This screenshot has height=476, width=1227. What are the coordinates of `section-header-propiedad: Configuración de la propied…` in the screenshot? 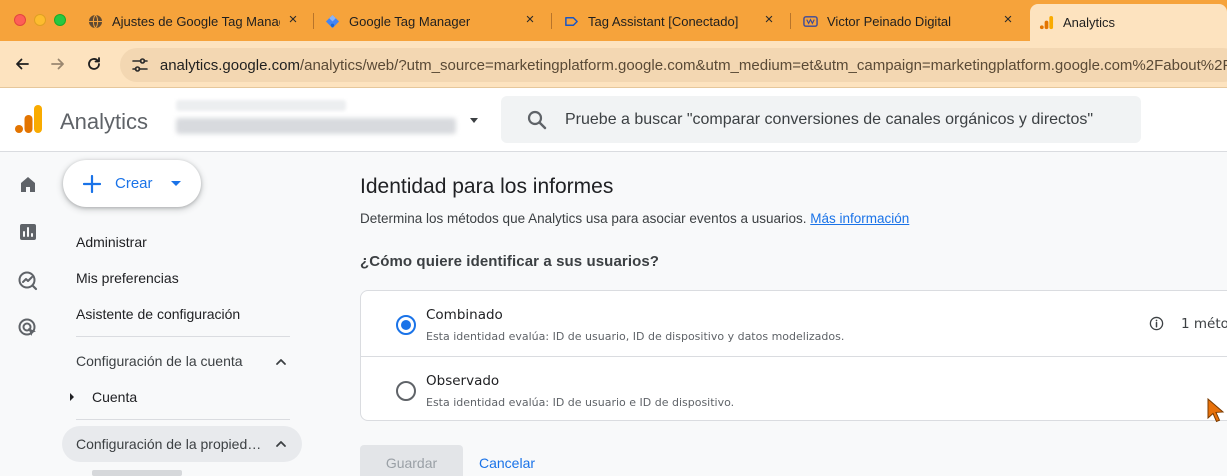 It's located at (168, 444).